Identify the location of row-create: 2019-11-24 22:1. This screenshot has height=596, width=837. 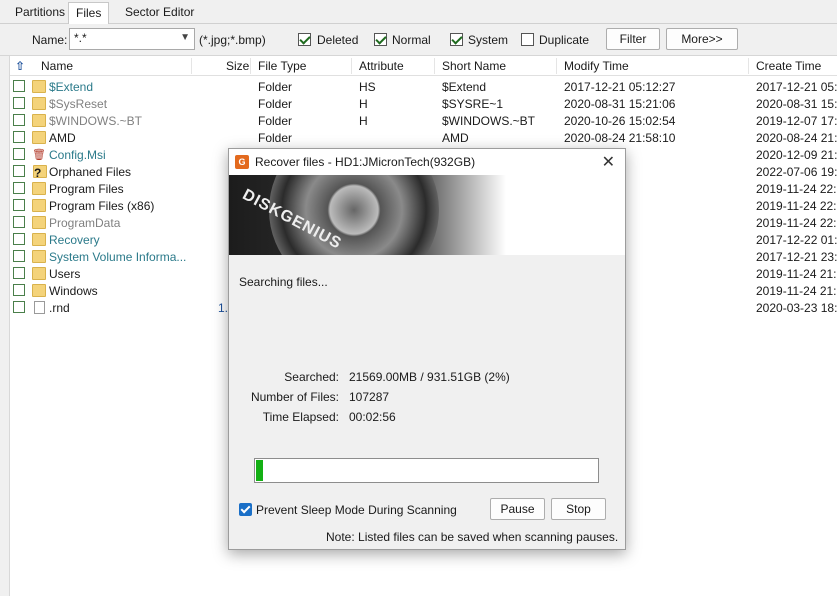
(796, 206).